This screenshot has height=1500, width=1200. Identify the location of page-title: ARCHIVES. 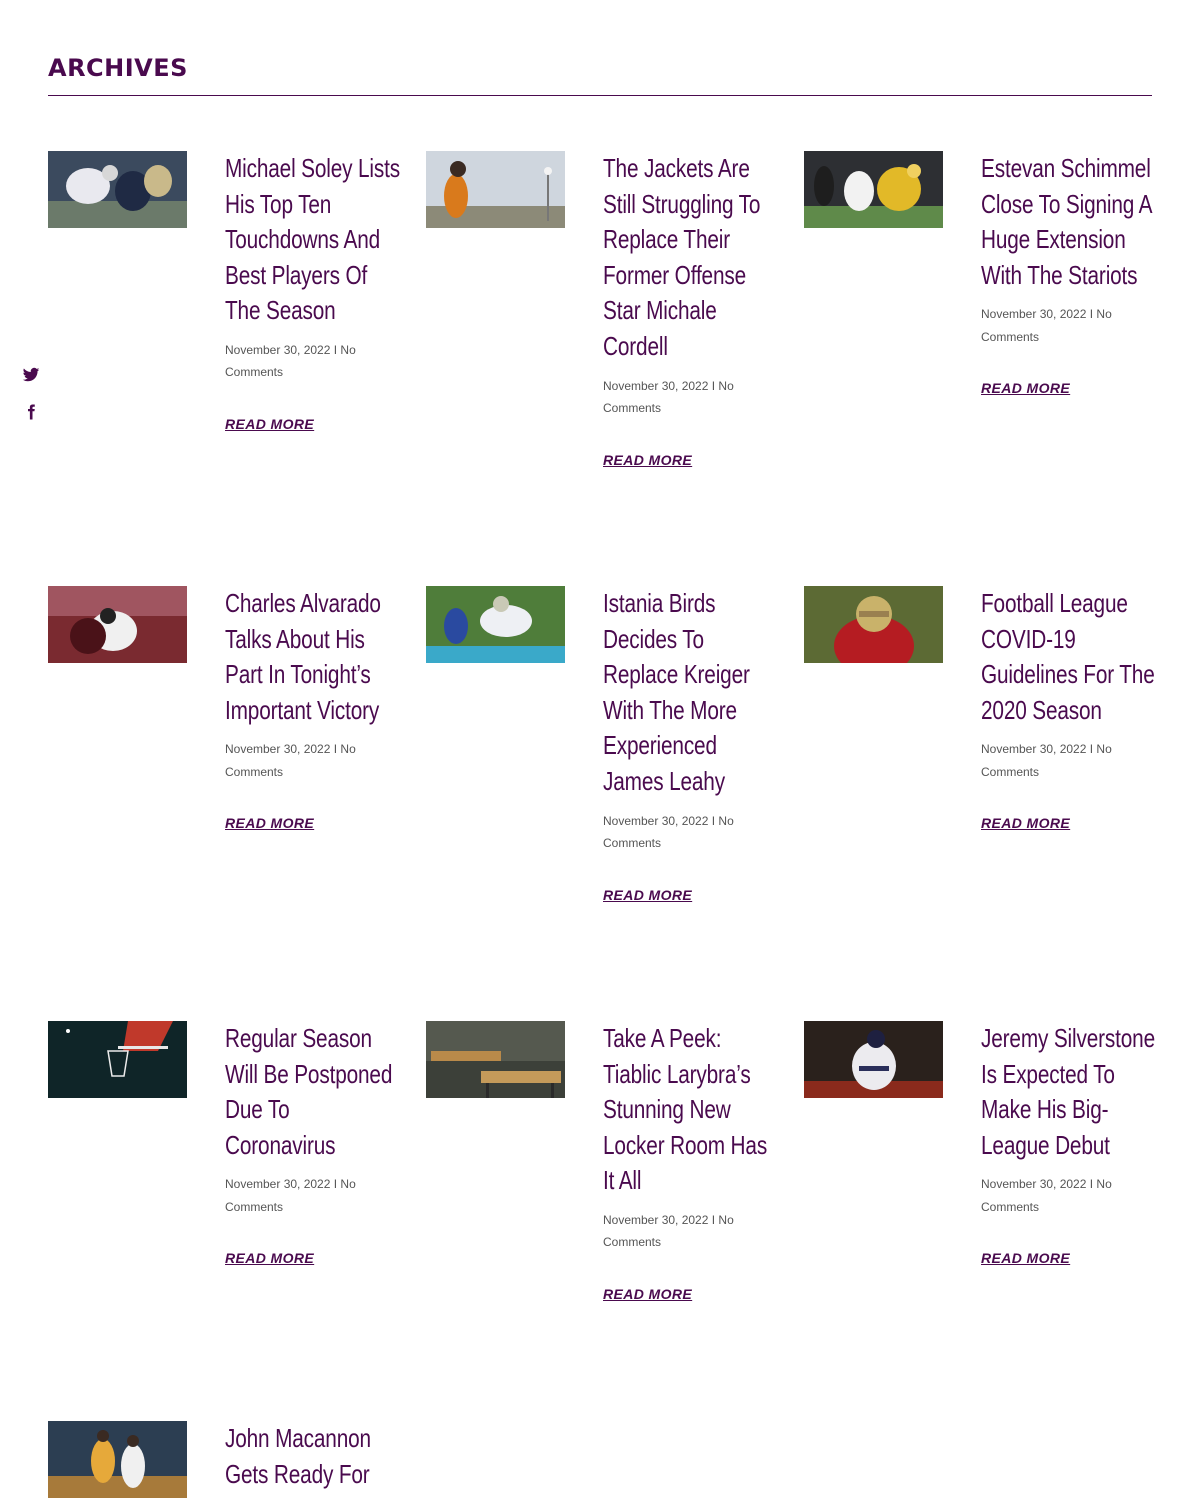
(118, 68).